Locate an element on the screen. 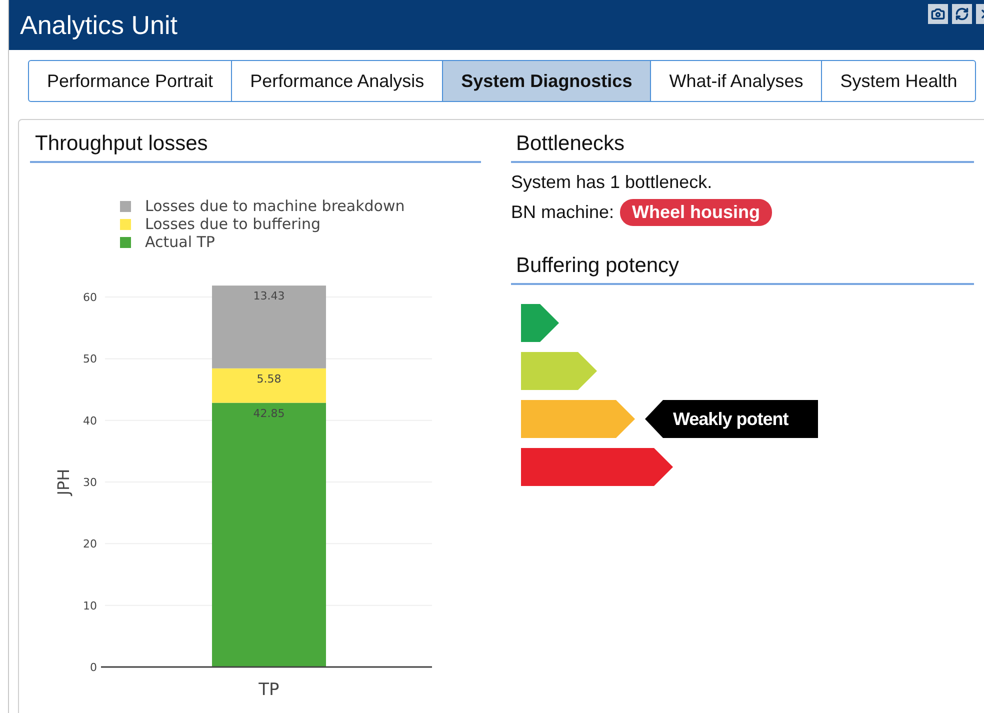 The width and height of the screenshot is (984, 713). refresh-icon is located at coordinates (962, 14).